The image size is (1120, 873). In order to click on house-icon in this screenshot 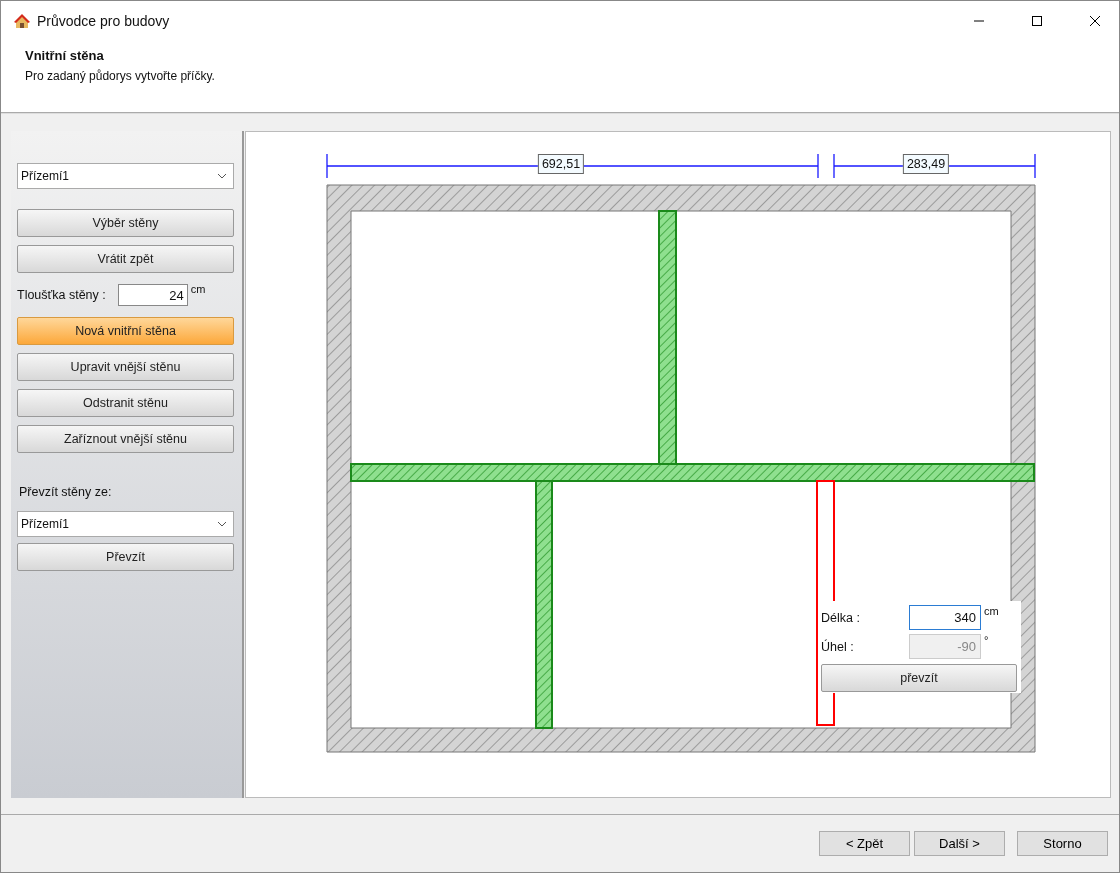, I will do `click(22, 21)`.